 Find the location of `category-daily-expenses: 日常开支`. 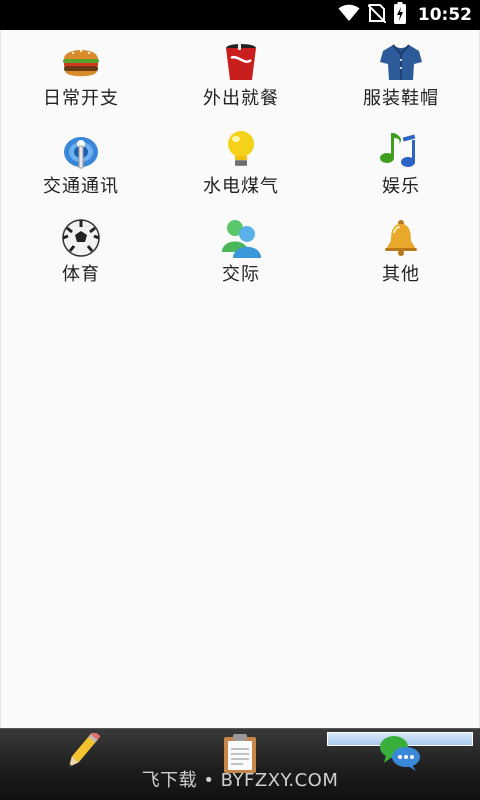

category-daily-expenses: 日常开支 is located at coordinates (81, 84).